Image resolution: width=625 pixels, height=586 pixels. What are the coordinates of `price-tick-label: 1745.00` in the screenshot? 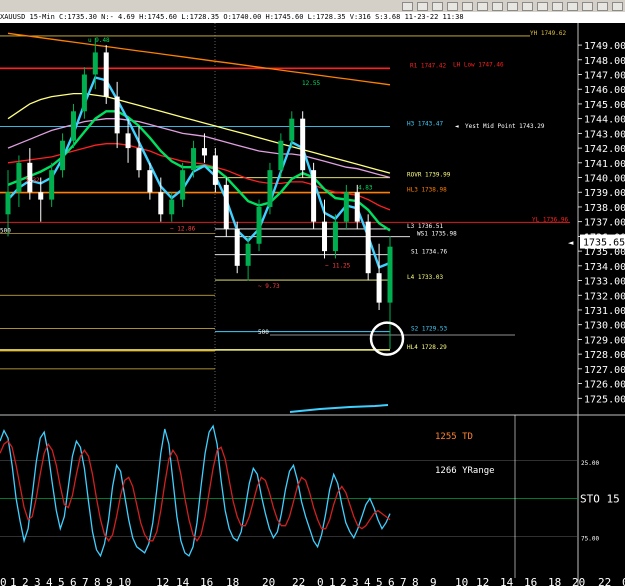 It's located at (604, 105).